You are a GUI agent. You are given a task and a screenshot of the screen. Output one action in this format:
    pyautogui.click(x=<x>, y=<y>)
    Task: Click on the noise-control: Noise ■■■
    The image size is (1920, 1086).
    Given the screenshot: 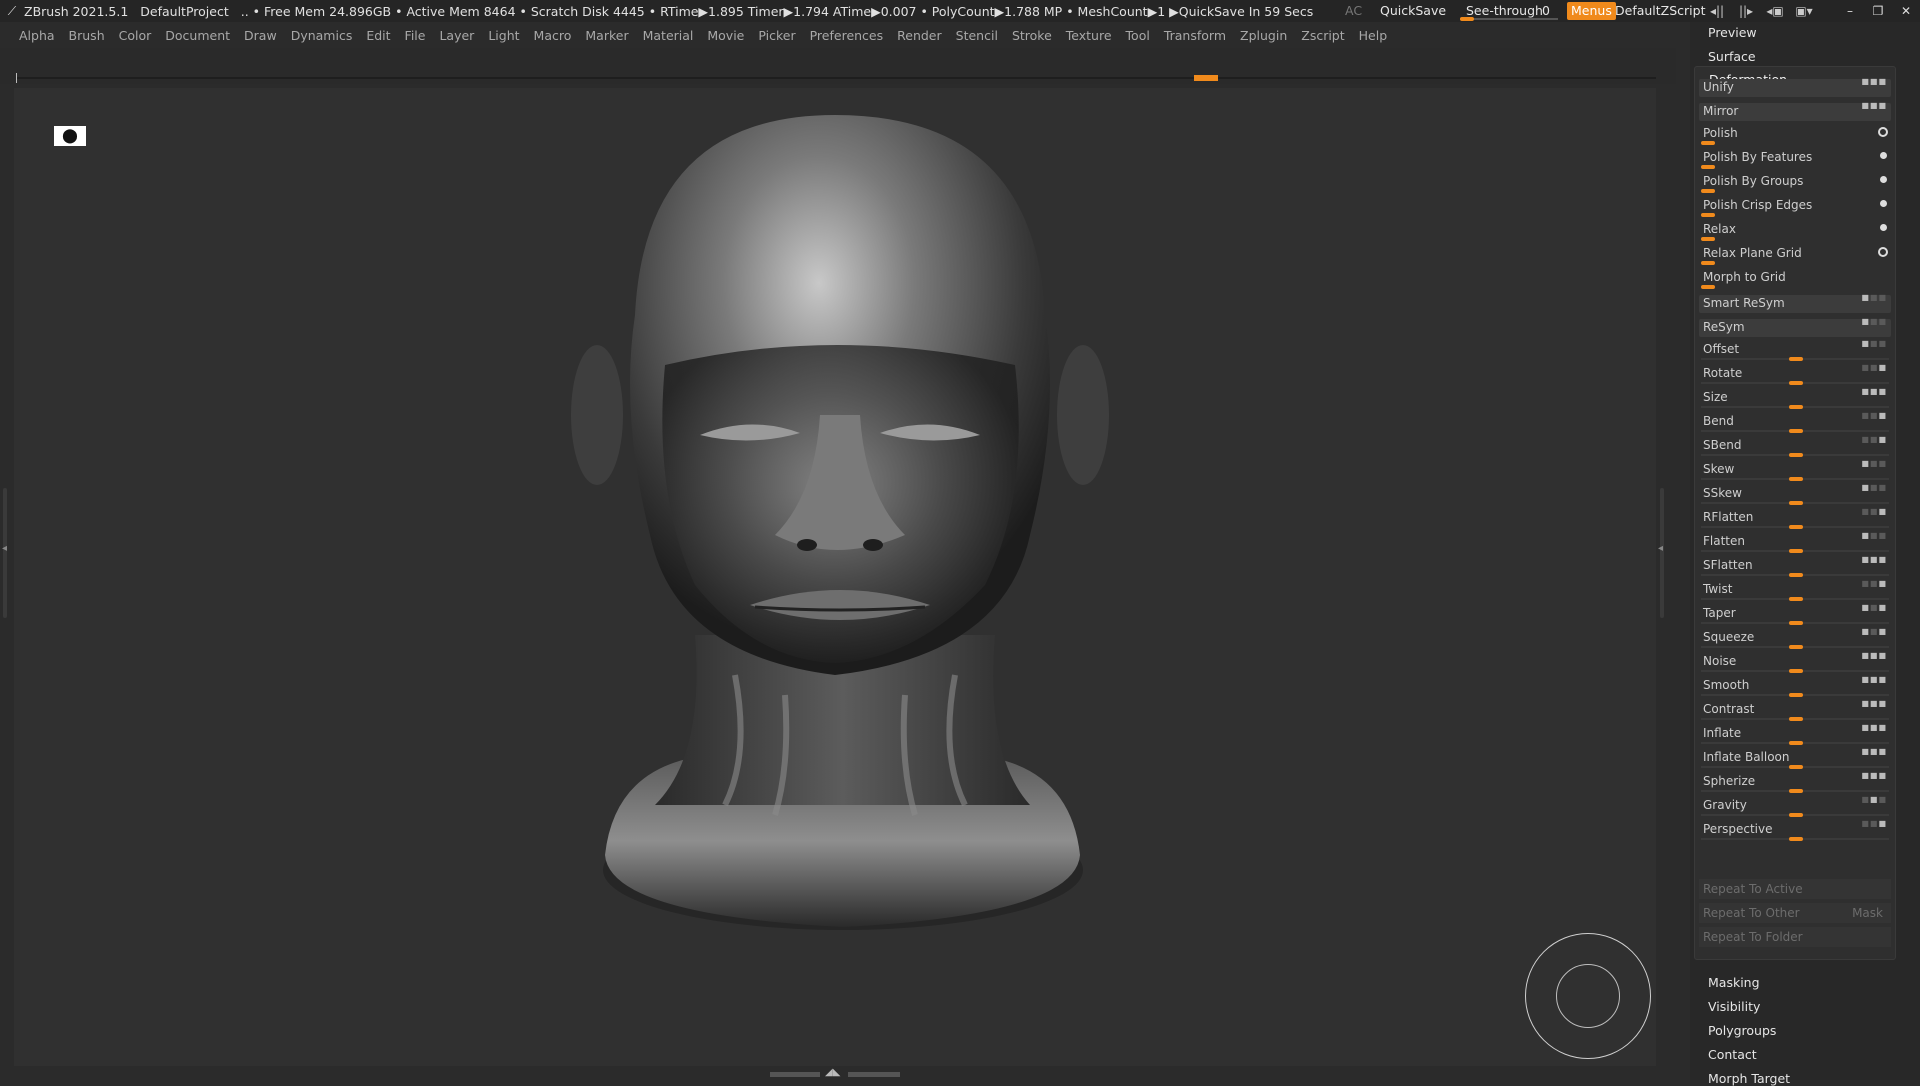 What is the action you would take?
    pyautogui.click(x=1795, y=662)
    